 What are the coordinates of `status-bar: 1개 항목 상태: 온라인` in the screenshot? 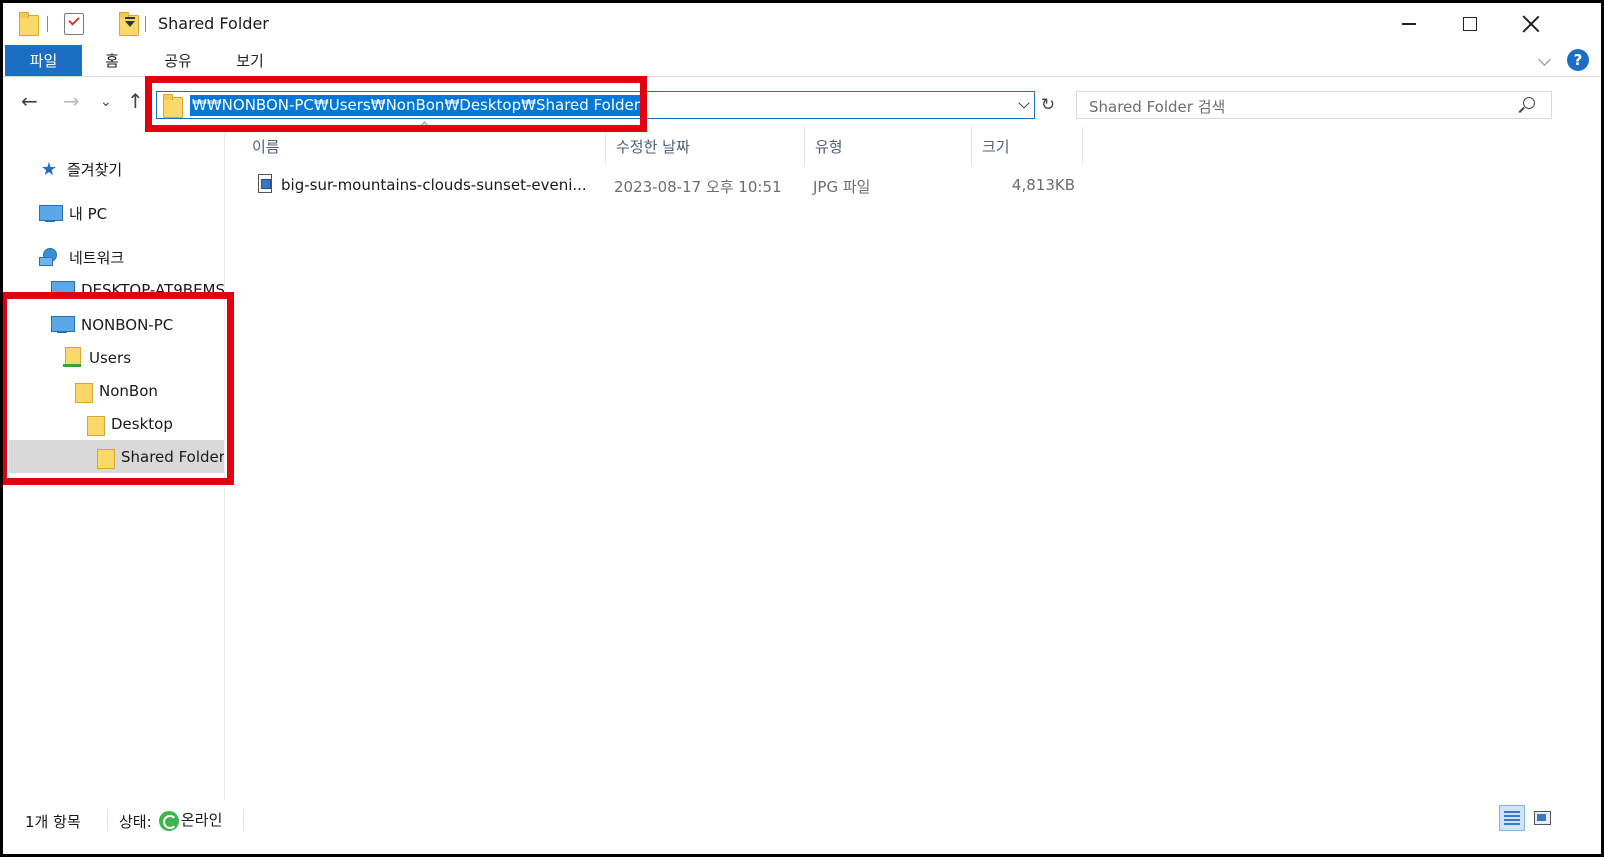 It's located at (802, 820).